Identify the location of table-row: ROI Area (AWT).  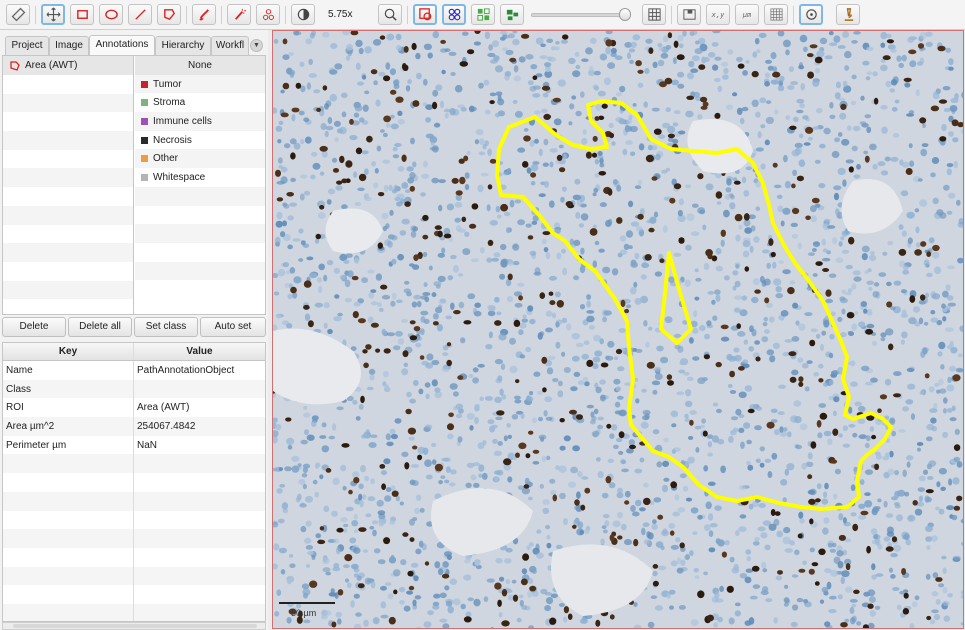
(134, 408).